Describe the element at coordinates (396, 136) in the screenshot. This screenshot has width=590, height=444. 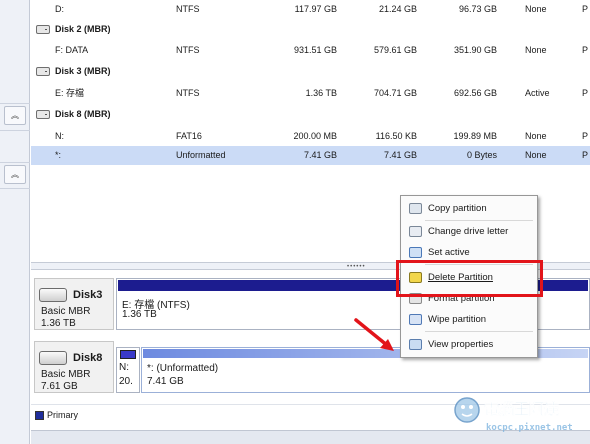
I see `partition-used: 116.50 KB` at that location.